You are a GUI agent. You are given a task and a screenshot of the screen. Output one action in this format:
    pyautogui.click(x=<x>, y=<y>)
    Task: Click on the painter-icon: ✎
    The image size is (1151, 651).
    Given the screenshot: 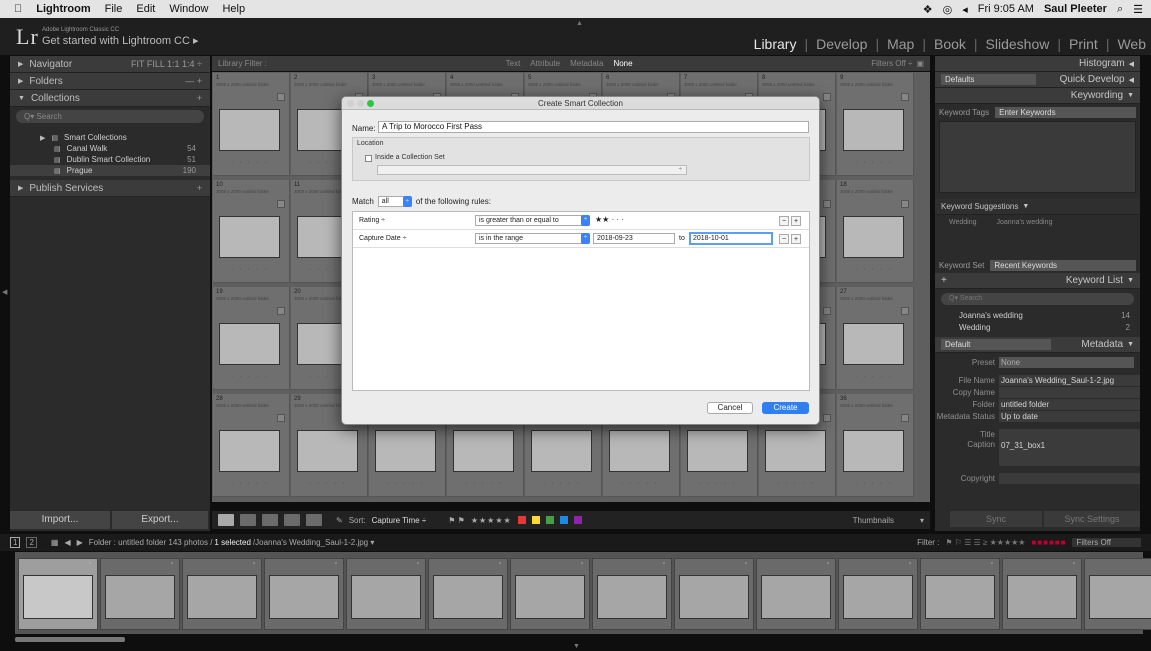 What is the action you would take?
    pyautogui.click(x=339, y=520)
    